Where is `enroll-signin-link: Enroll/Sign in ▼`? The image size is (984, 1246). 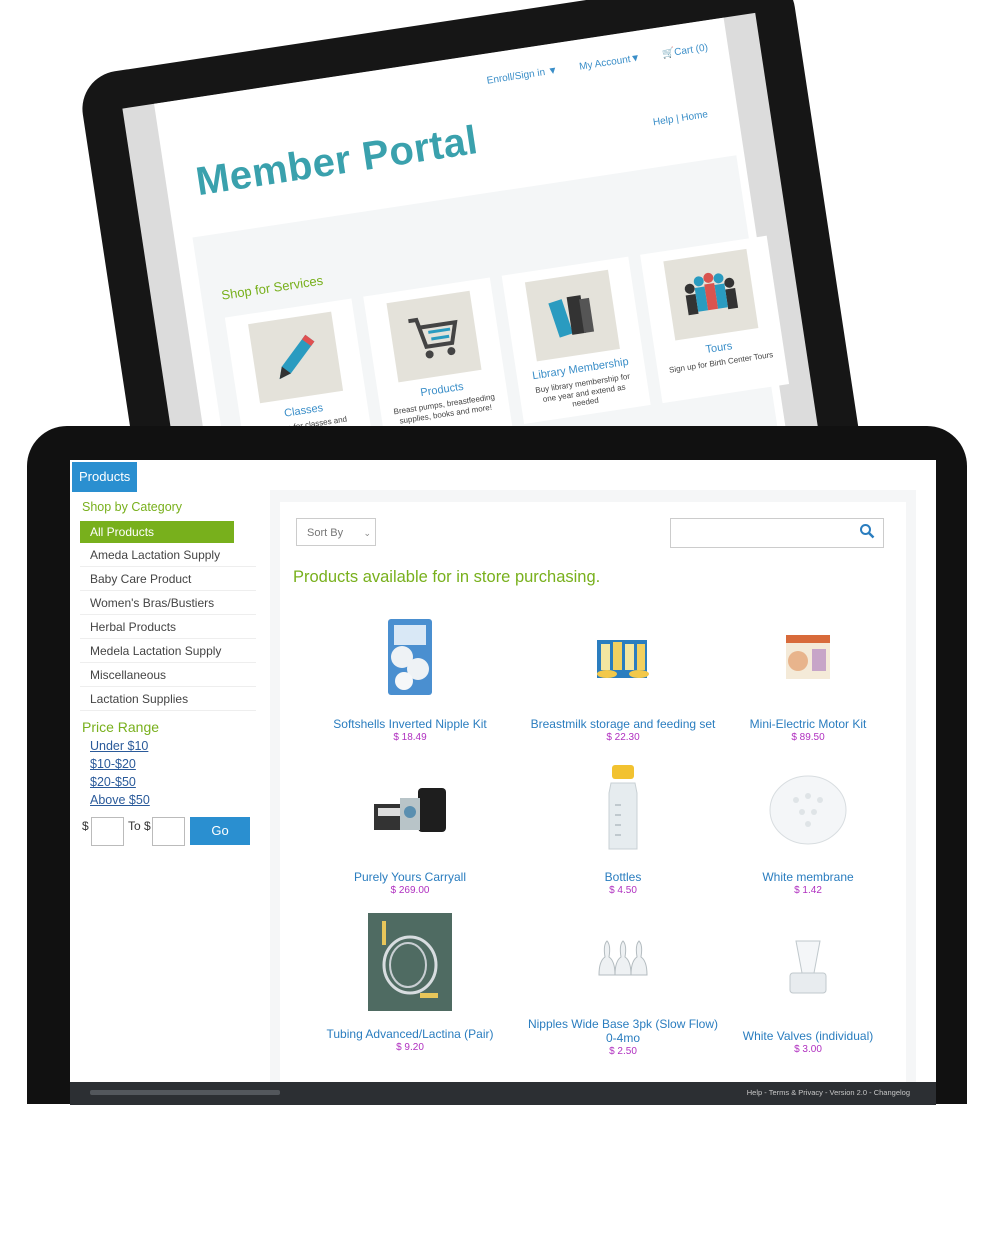
enroll-signin-link: Enroll/Sign in ▼ is located at coordinates (522, 76).